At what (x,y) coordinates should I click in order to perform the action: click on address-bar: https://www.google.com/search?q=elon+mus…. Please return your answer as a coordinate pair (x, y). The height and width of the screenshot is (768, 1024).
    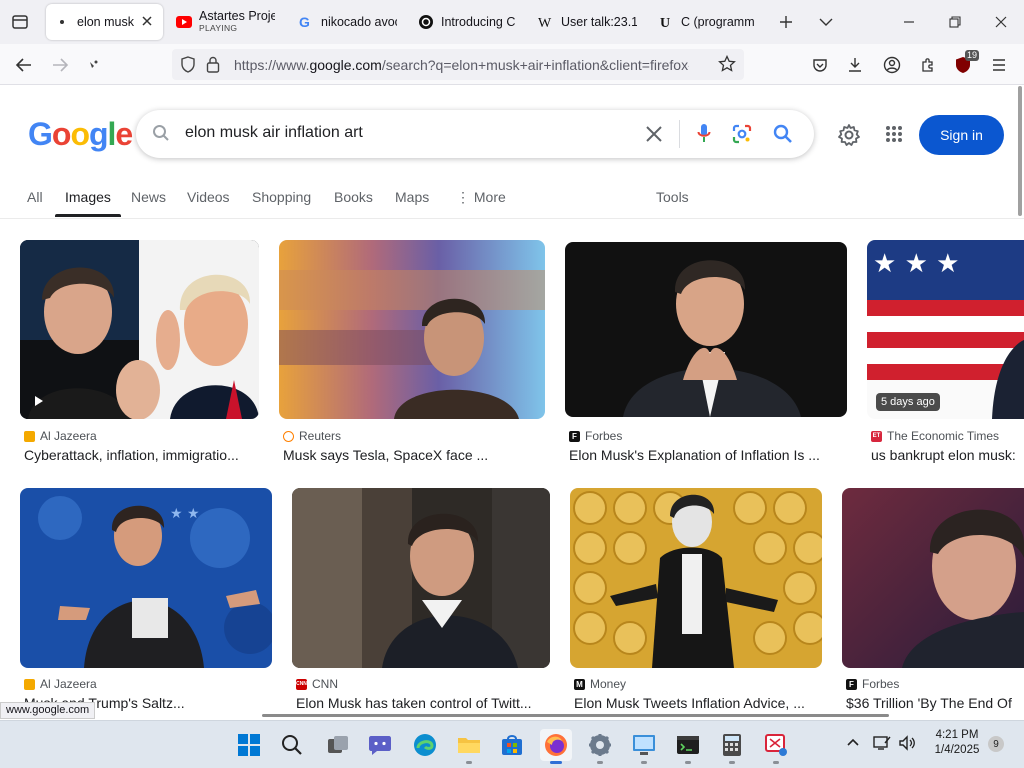
    Looking at the image, I should click on (458, 64).